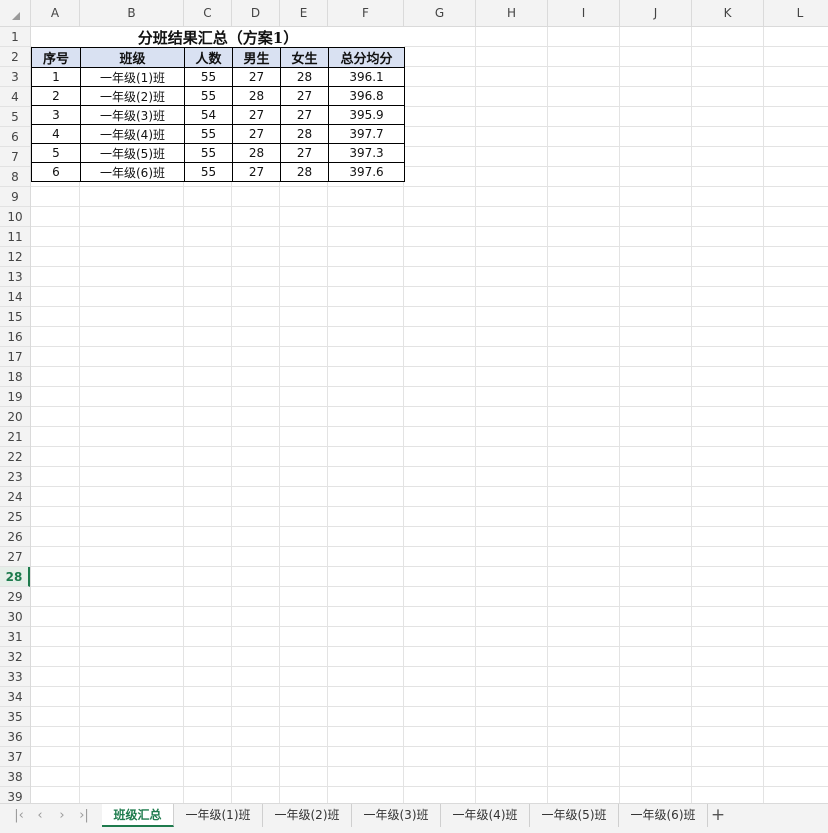 This screenshot has height=833, width=828. Describe the element at coordinates (15, 417) in the screenshot. I see `row-header: 20` at that location.